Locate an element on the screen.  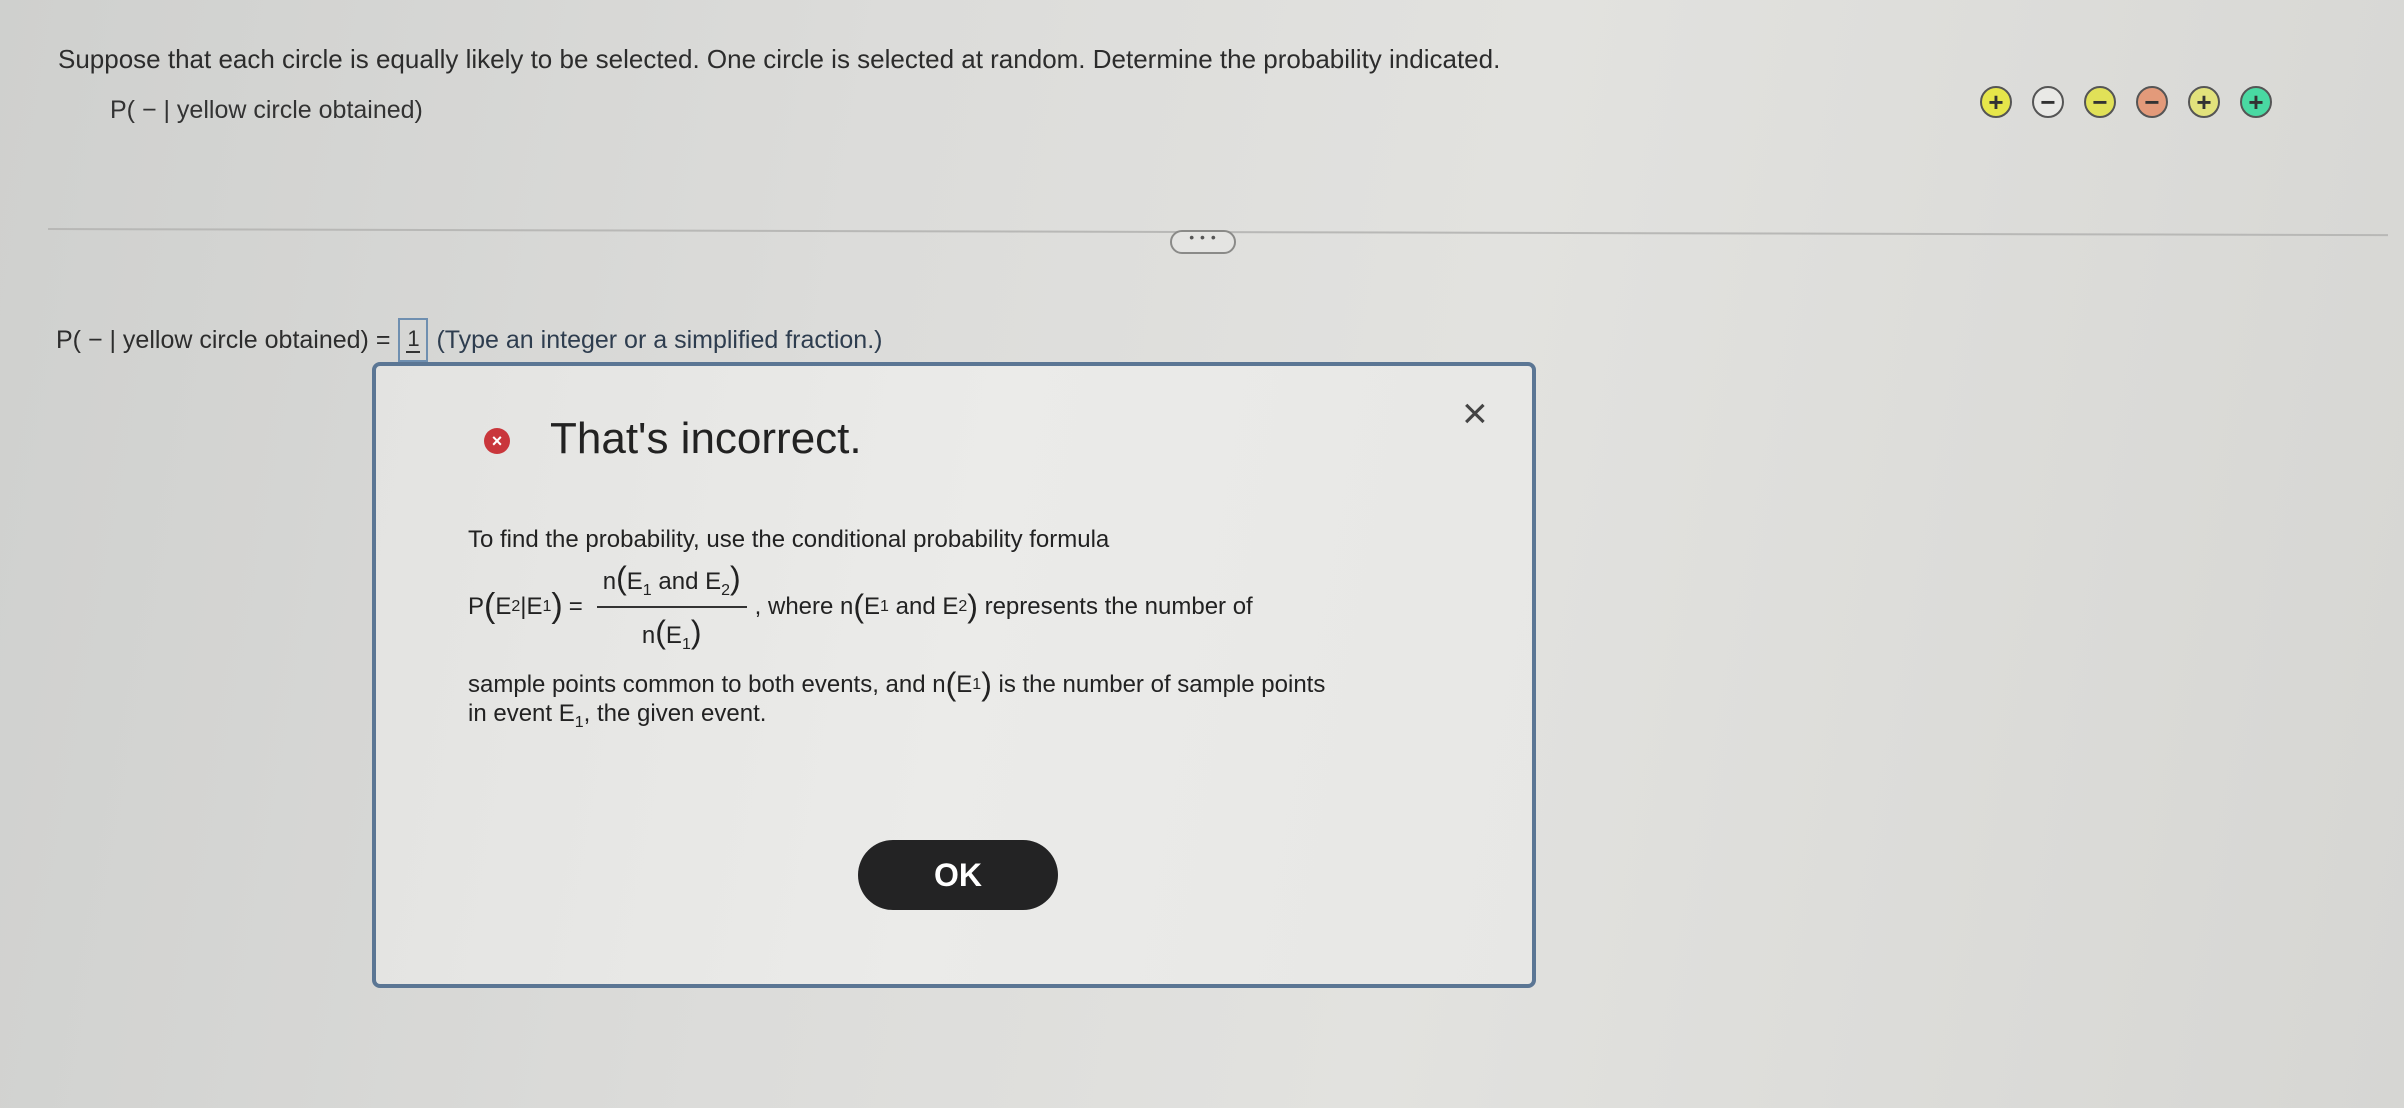
circle-3: − is located at coordinates (2100, 102).